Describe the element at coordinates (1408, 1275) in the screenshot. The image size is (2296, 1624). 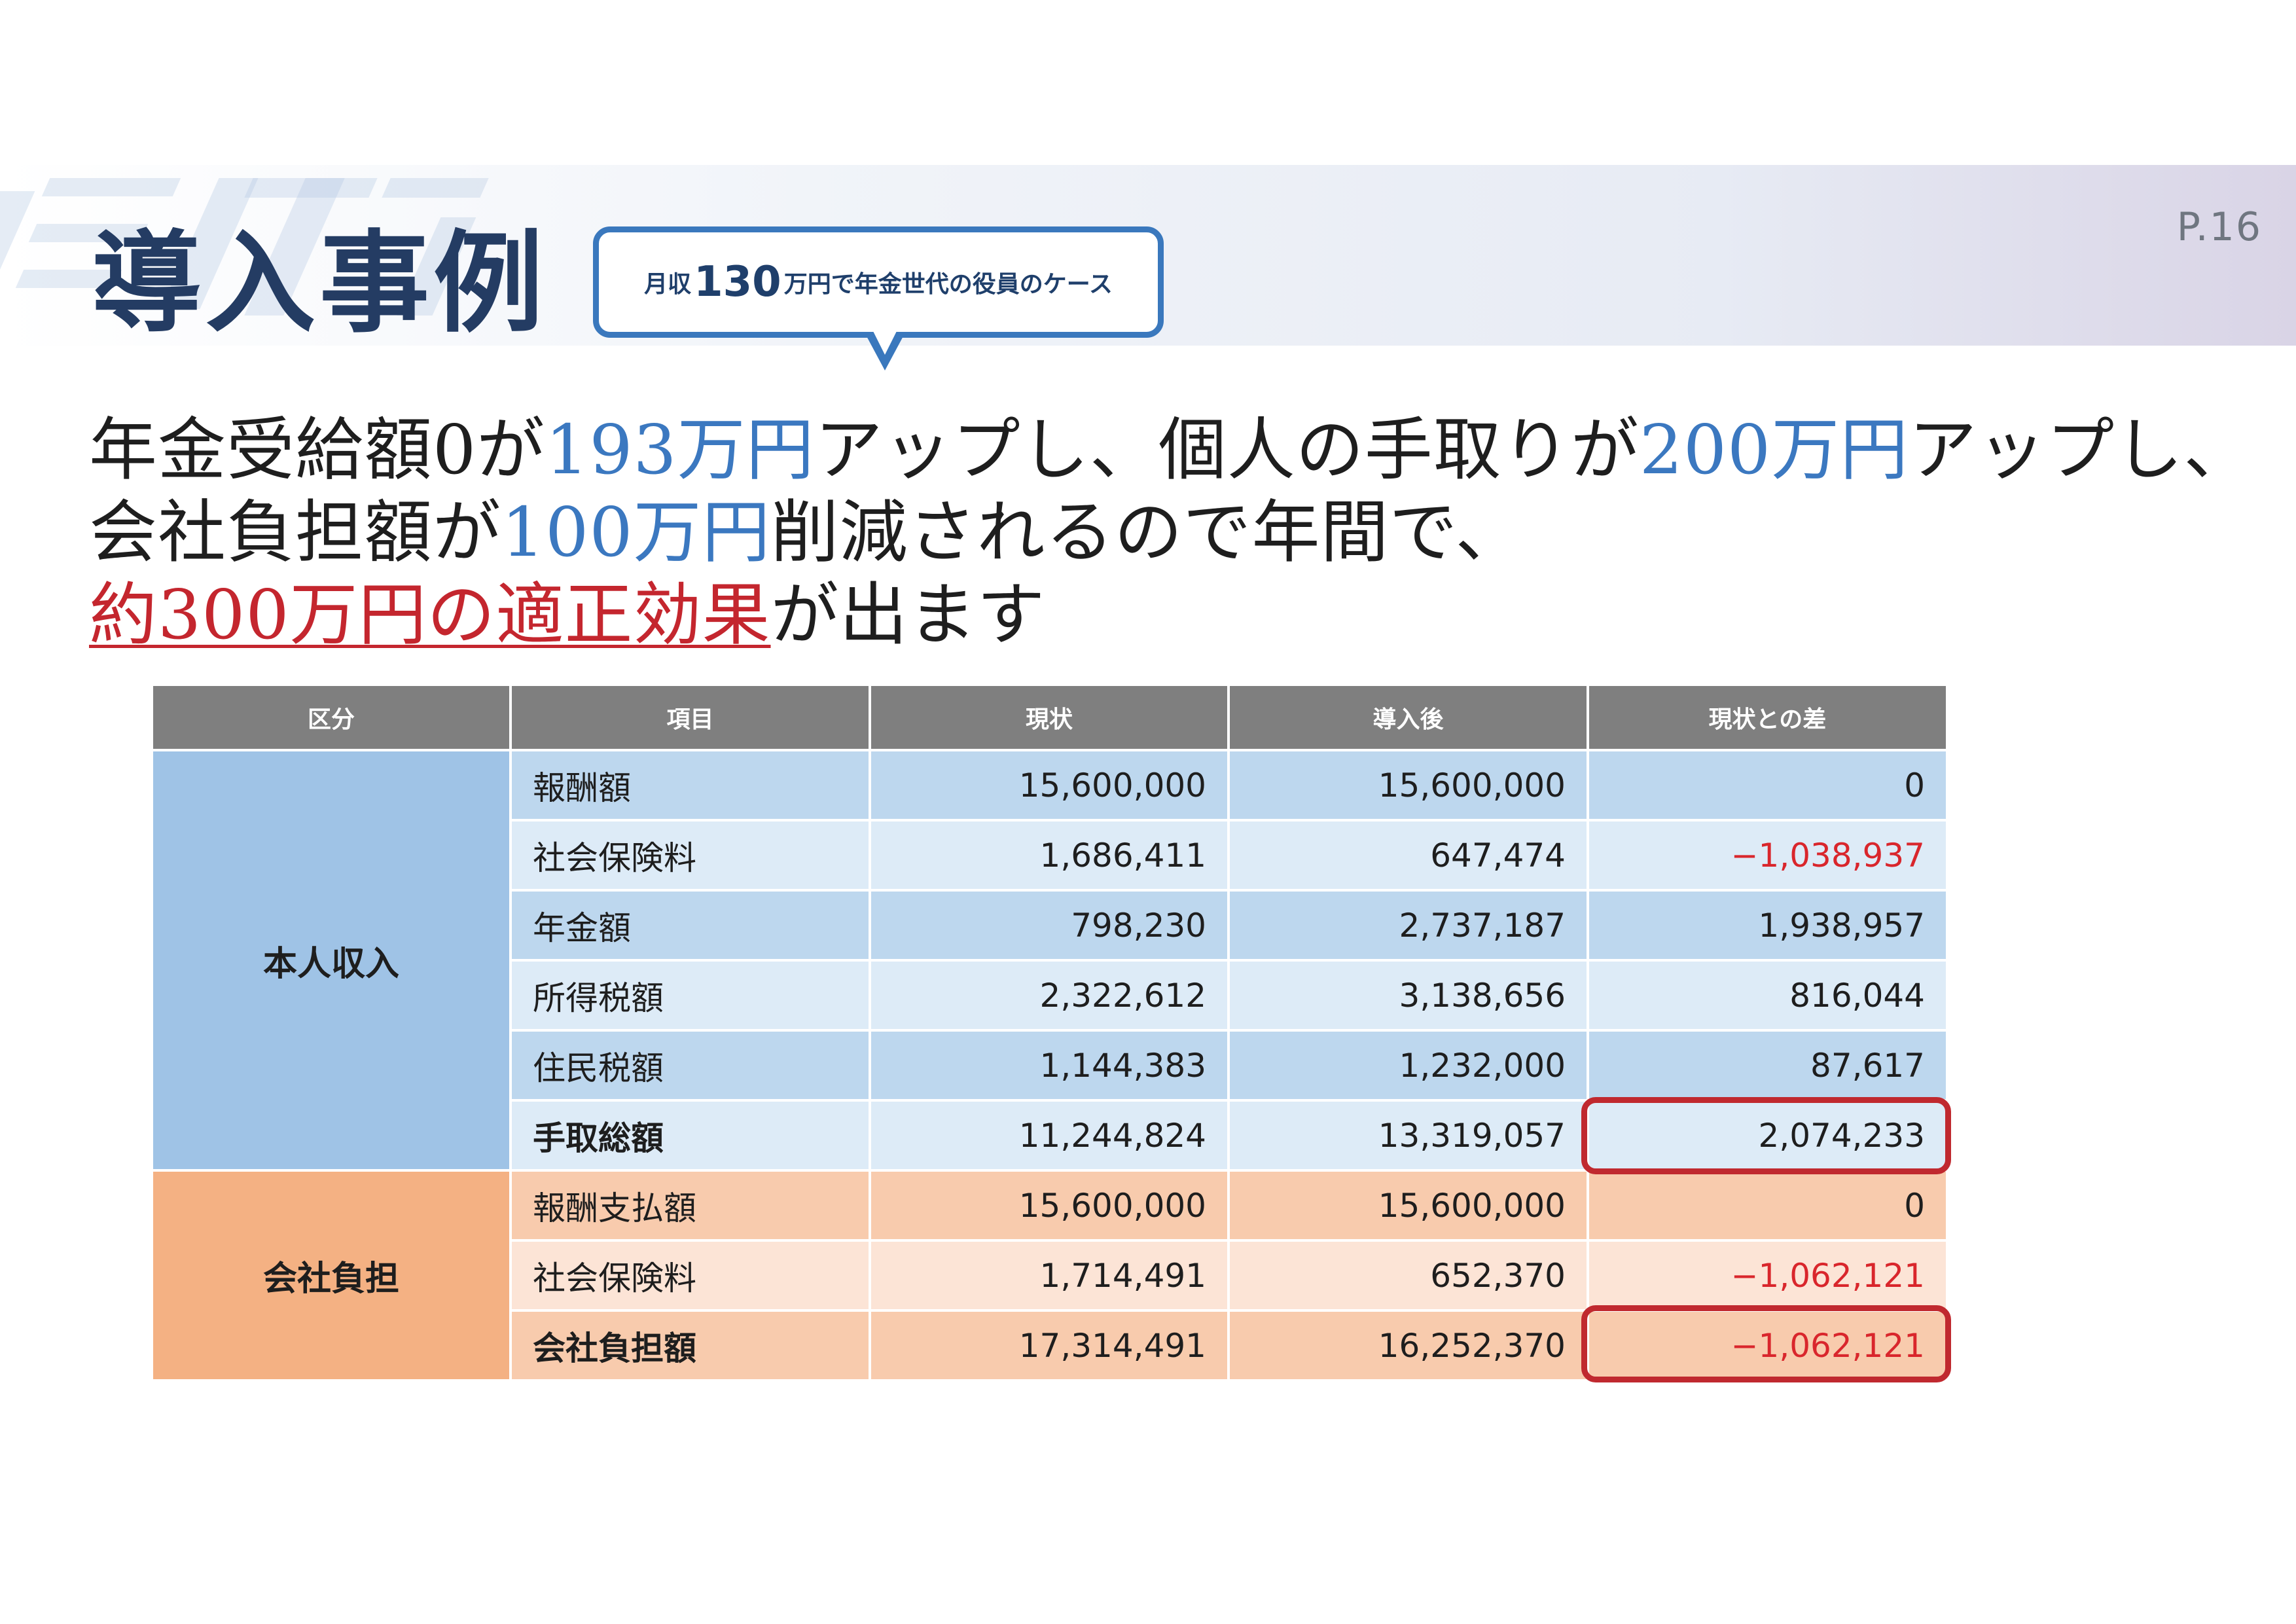
I see `after-value-cell: 652,370` at that location.